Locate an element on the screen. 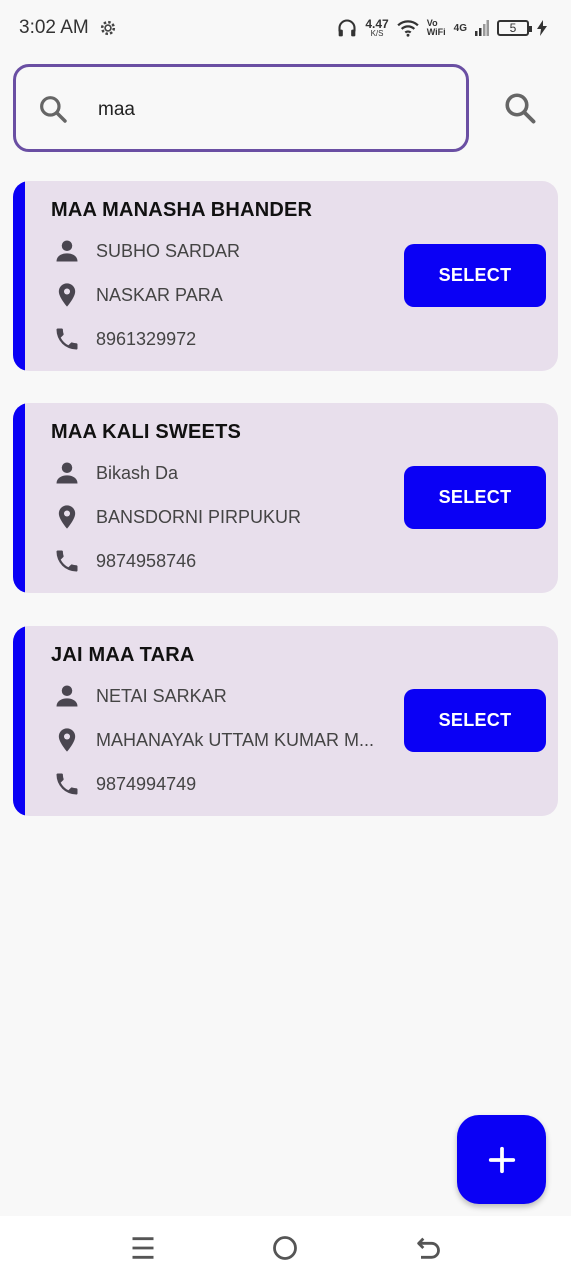  address-row: BANSDORNI PIRPUKUR is located at coordinates (177, 517).